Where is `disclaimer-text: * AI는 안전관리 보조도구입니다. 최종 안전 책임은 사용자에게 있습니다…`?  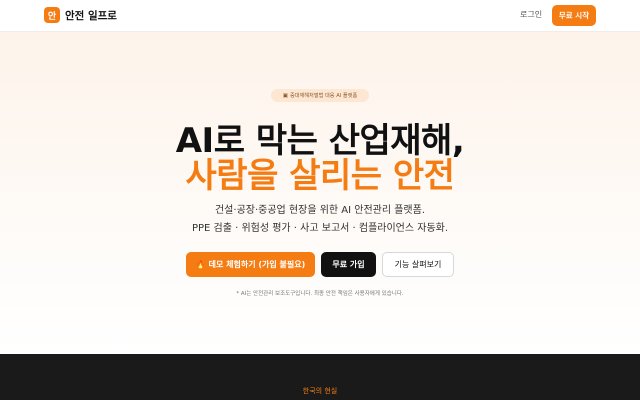
disclaimer-text: * AI는 안전관리 보조도구입니다. 최종 안전 책임은 사용자에게 있습니다… is located at coordinates (320, 294).